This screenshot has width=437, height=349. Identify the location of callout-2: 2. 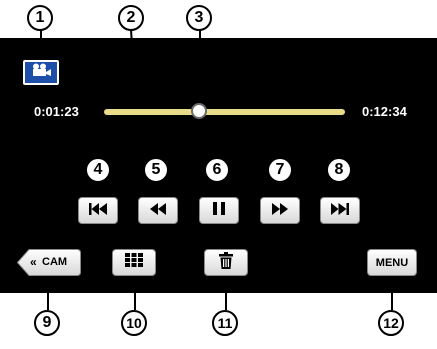
(131, 18).